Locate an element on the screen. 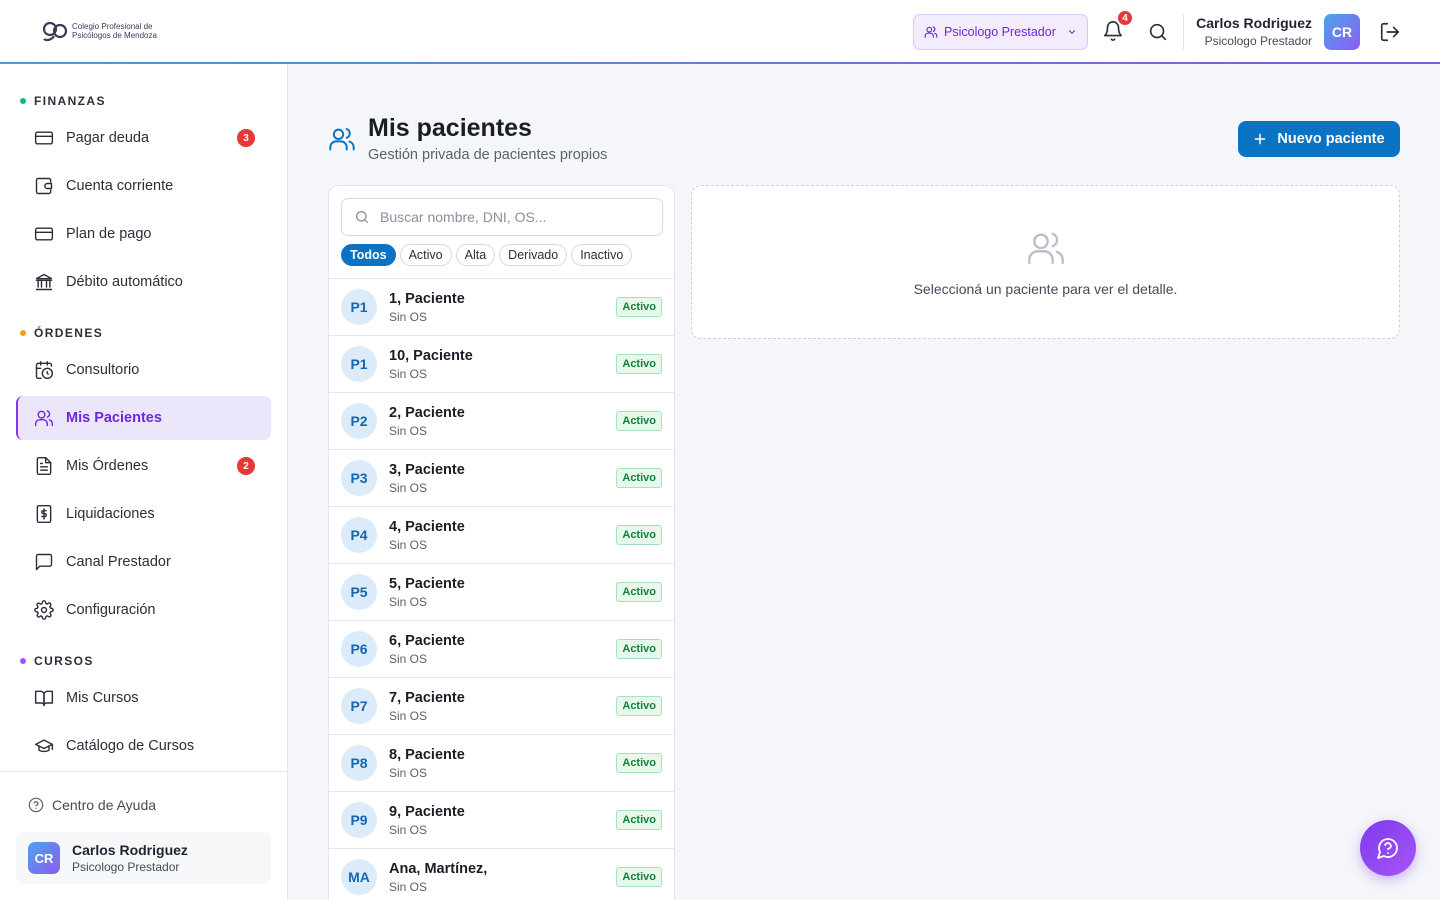 The image size is (1440, 900). help-chat-button is located at coordinates (1388, 848).